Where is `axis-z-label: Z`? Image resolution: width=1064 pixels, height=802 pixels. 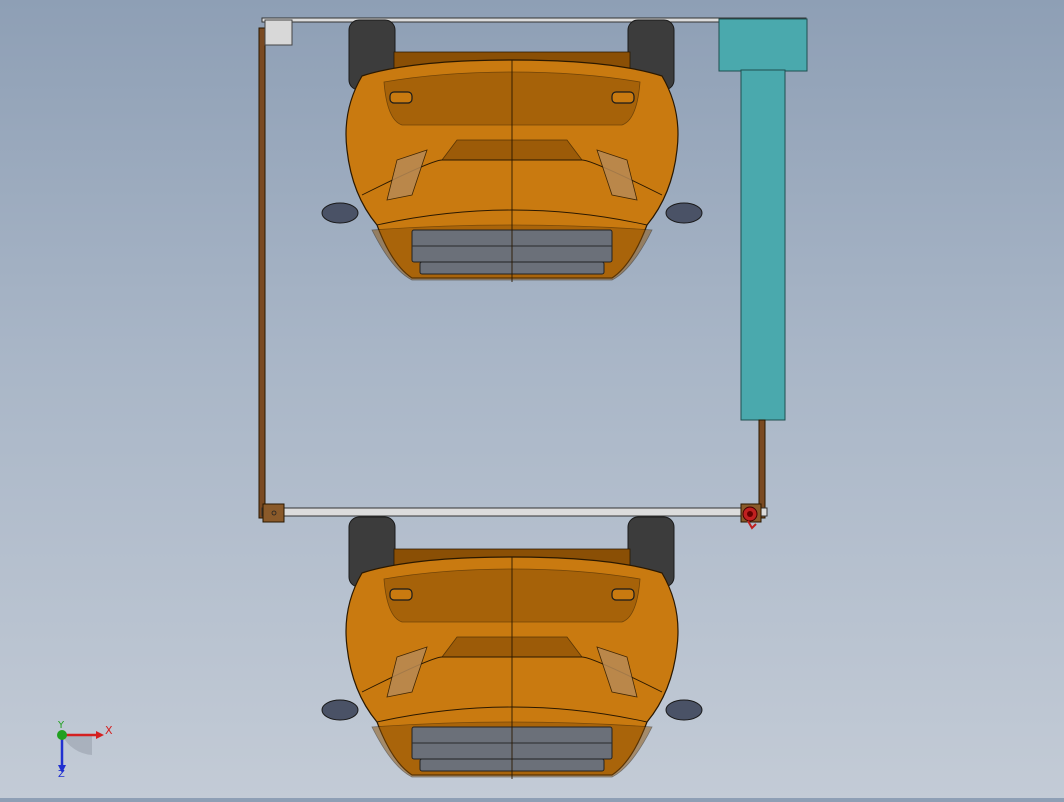 axis-z-label: Z is located at coordinates (61, 774).